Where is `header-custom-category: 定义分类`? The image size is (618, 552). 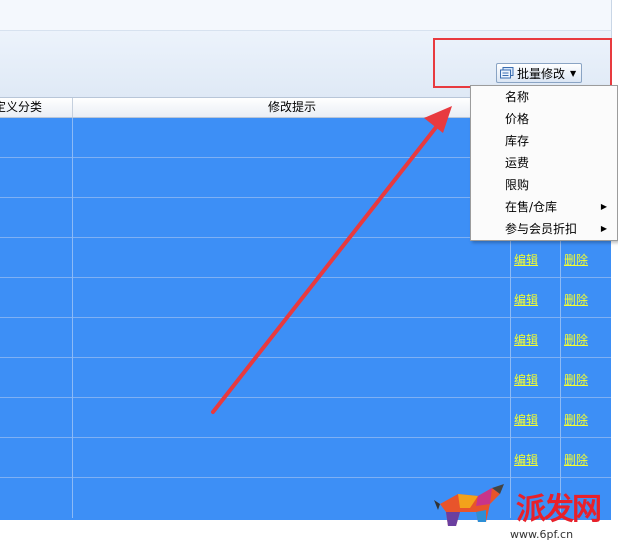
header-custom-category: 定义分类 is located at coordinates (36, 107).